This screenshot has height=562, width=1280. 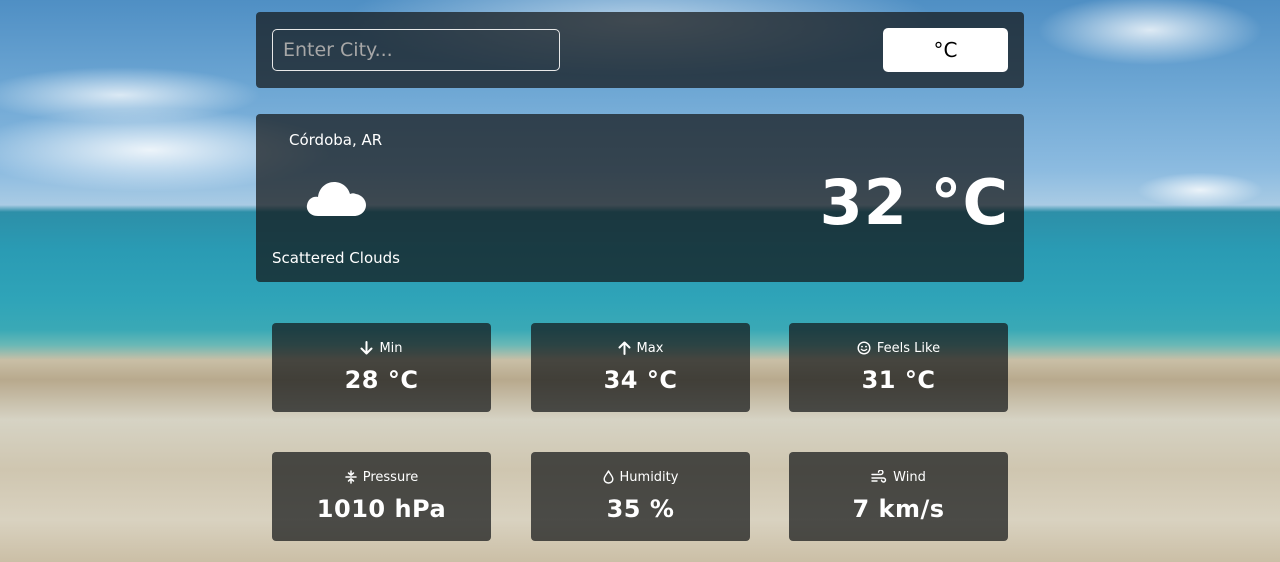 I want to click on arrow-down-icon, so click(x=366, y=348).